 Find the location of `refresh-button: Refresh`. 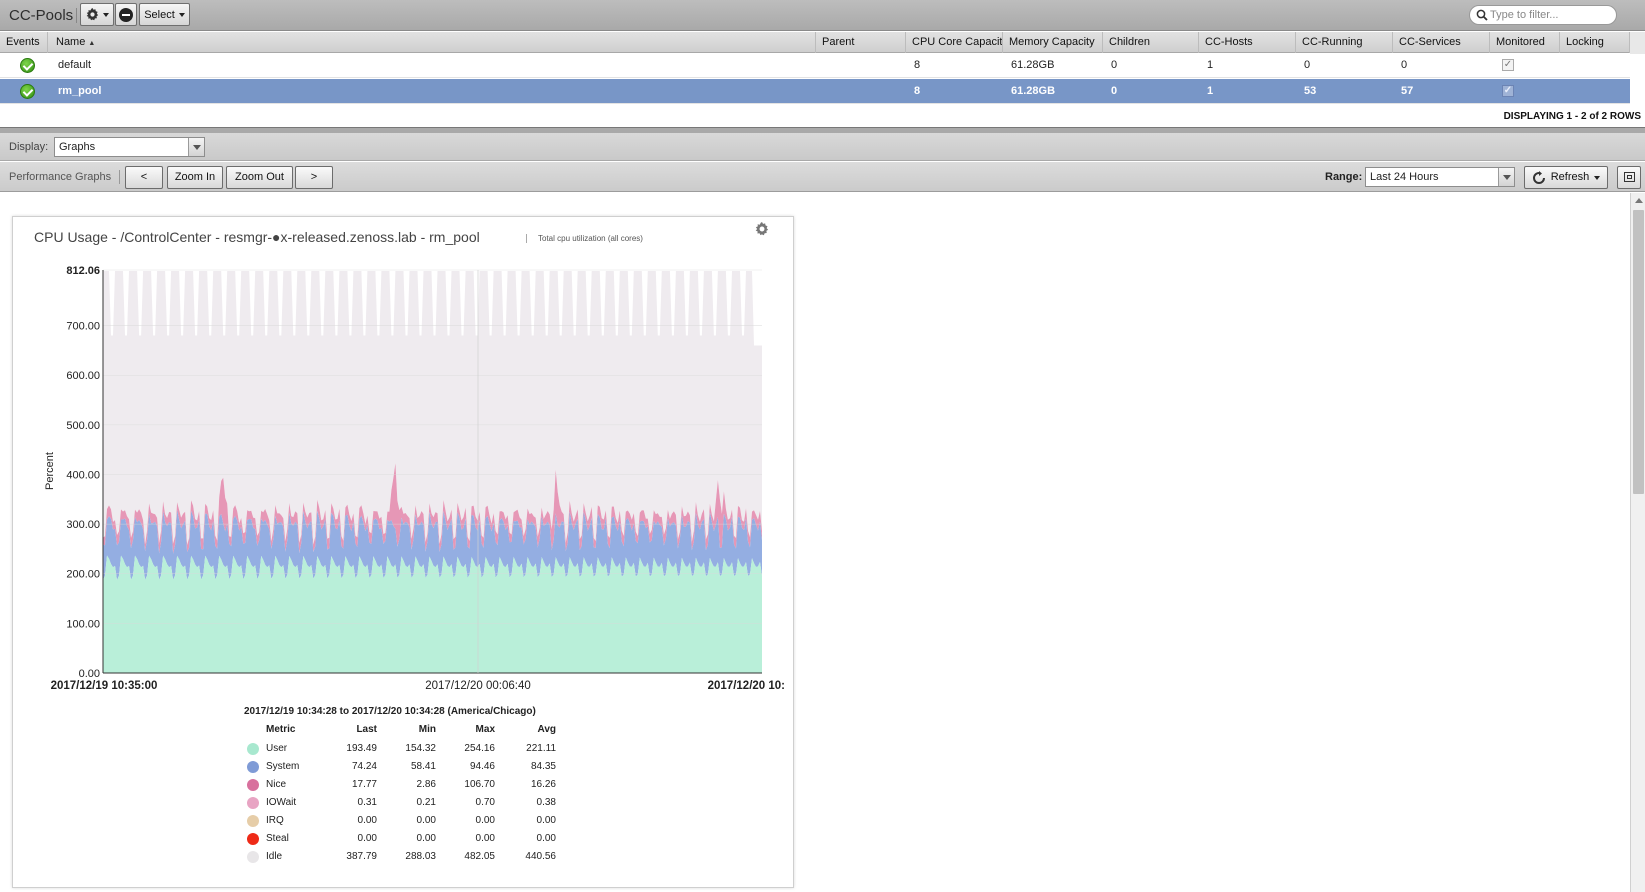

refresh-button: Refresh is located at coordinates (1566, 177).